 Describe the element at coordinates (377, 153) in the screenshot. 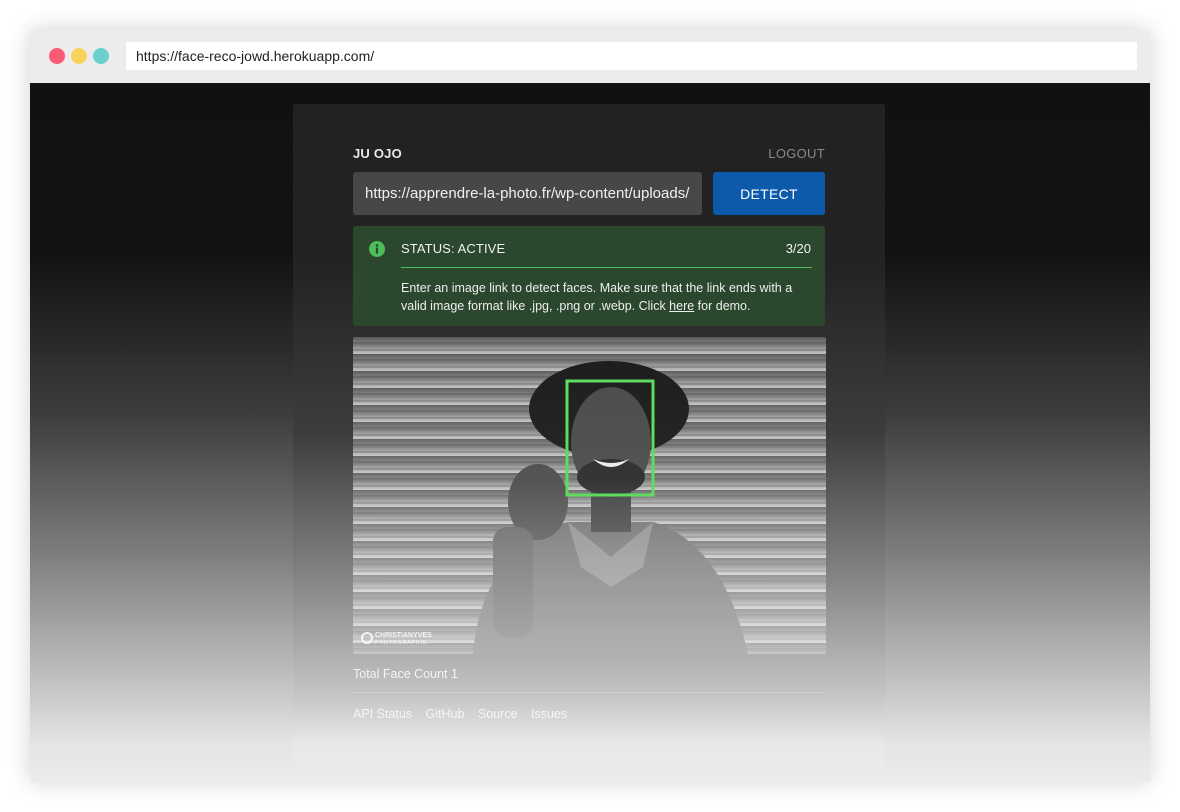

I see `brand-title: JU OJO` at that location.